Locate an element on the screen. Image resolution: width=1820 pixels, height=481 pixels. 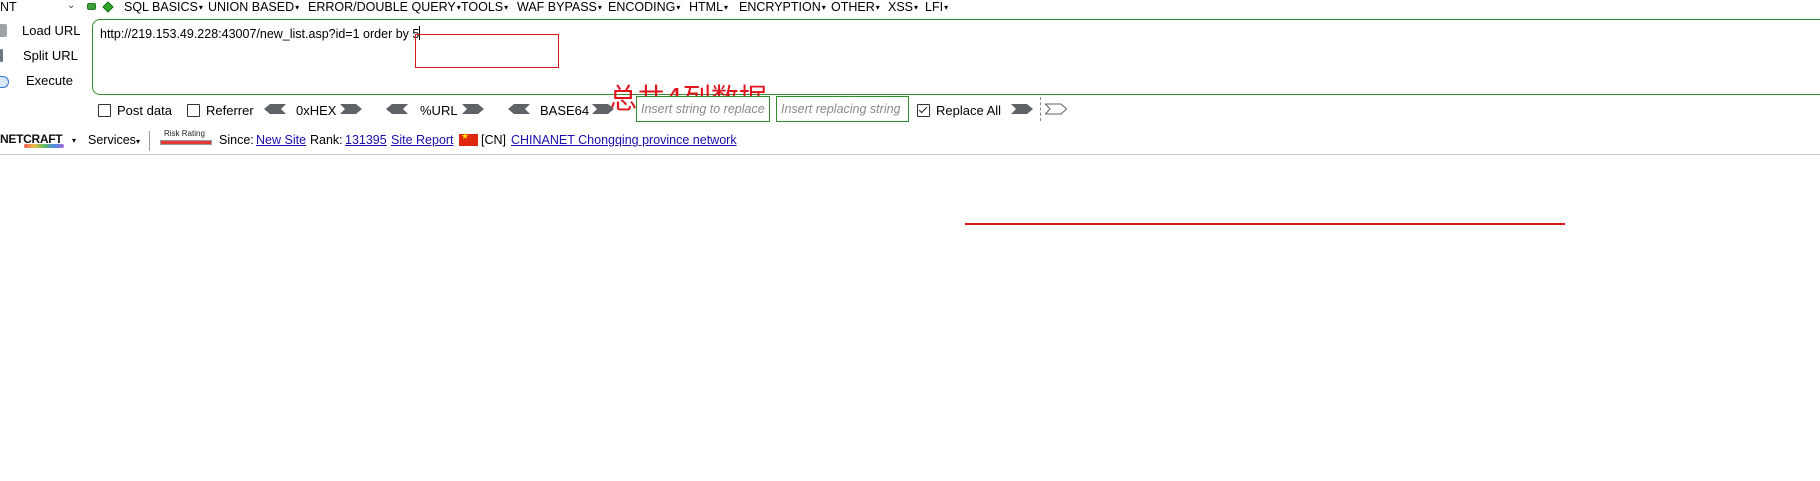
chevron-down-icon: ⌄ is located at coordinates (71, 5).